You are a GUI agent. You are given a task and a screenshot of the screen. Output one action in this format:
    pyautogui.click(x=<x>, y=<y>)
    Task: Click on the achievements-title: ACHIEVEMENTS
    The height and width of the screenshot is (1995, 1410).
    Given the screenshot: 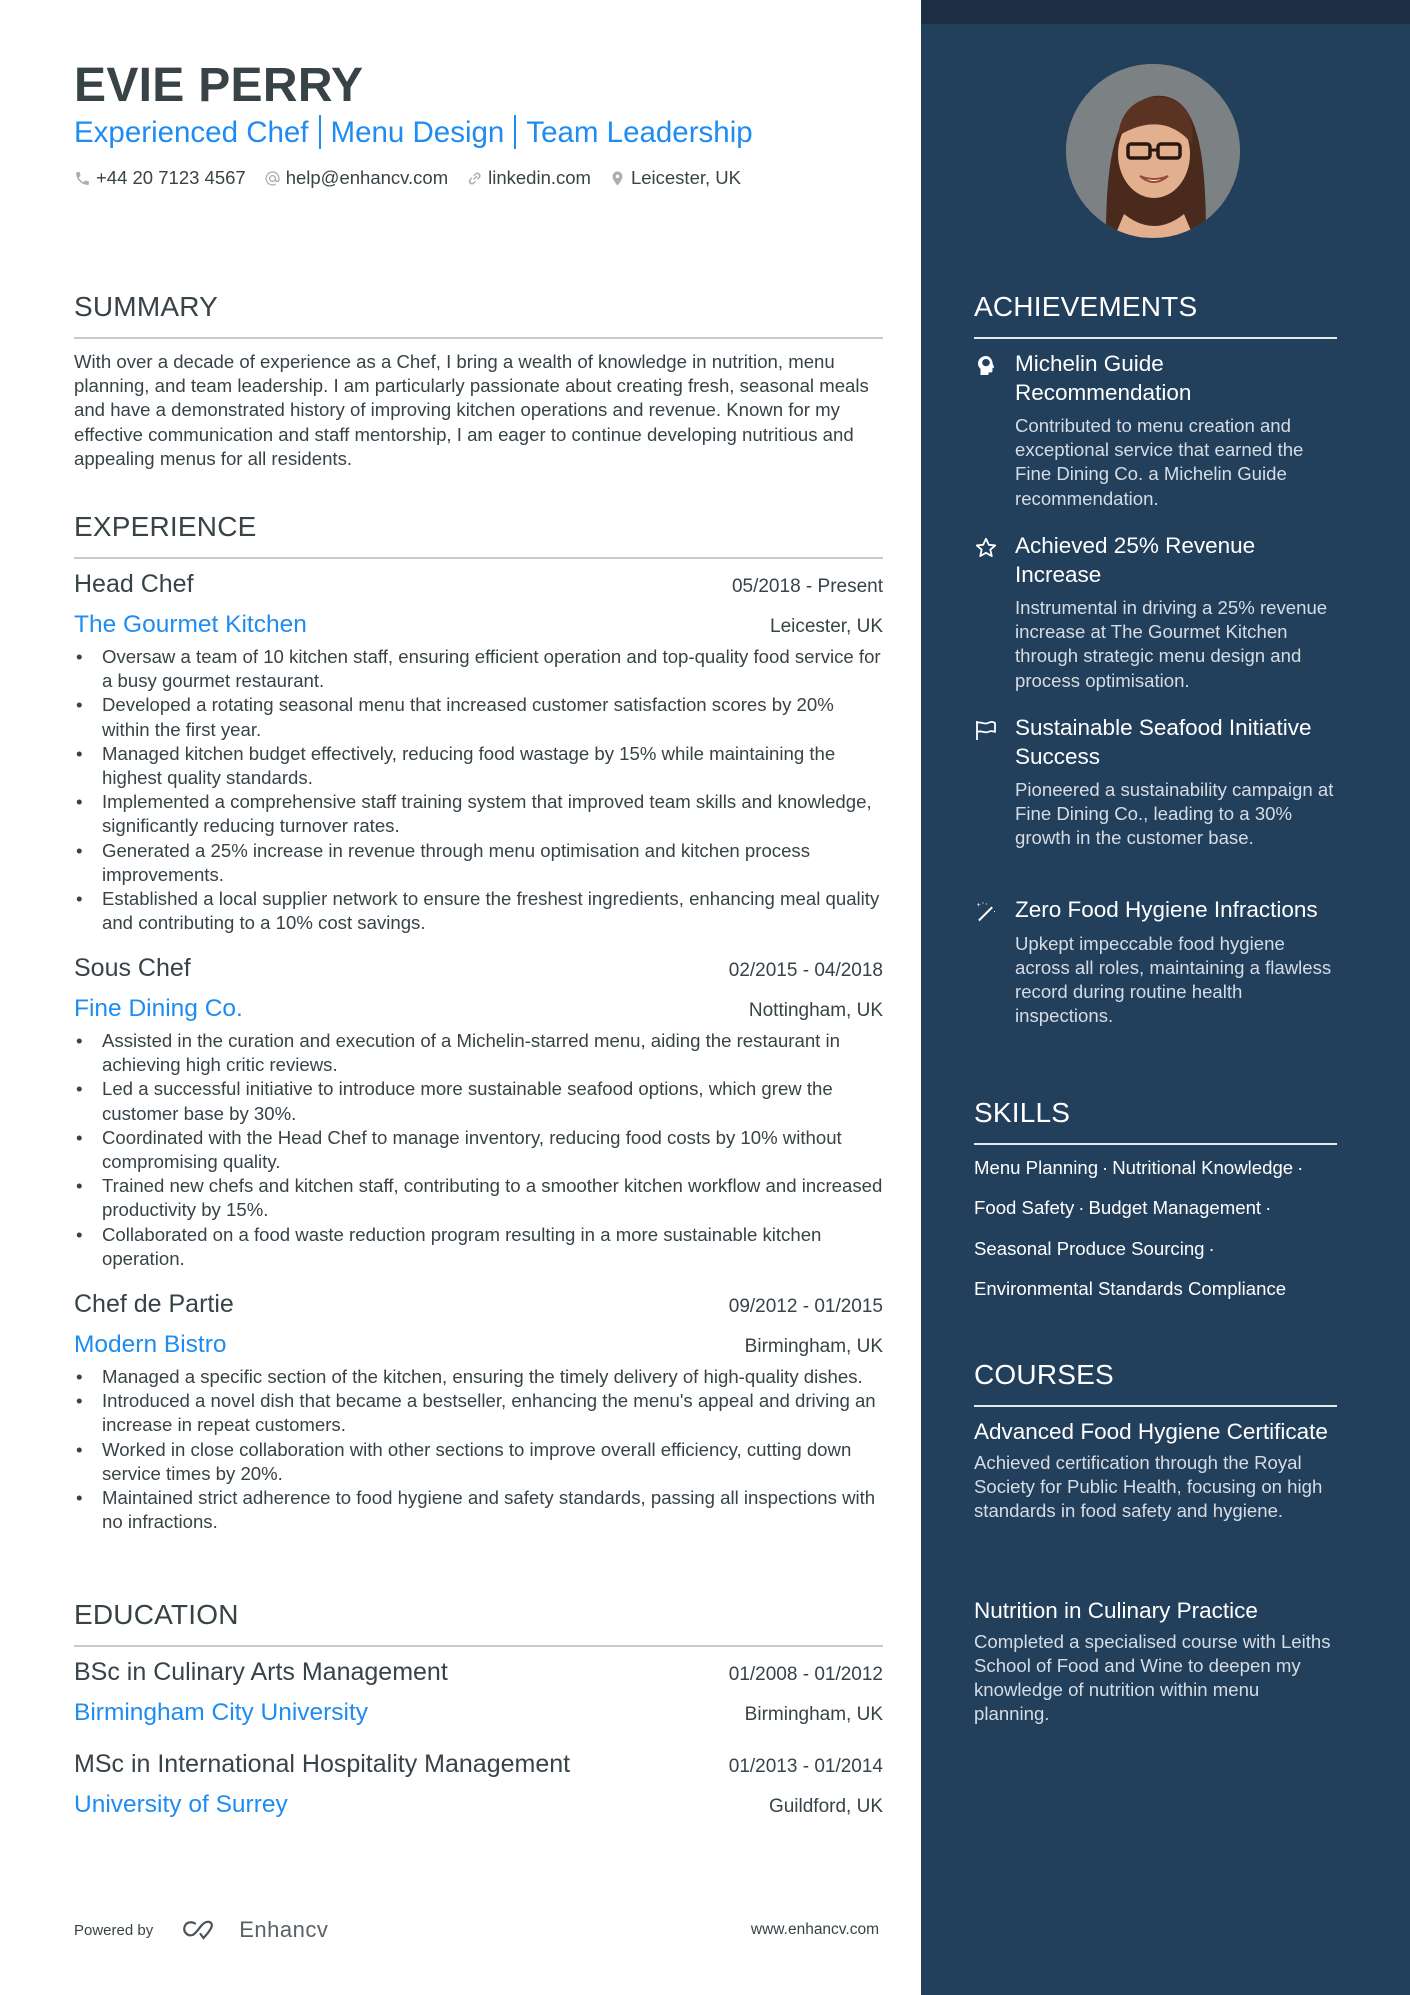 What is the action you would take?
    pyautogui.click(x=1086, y=306)
    